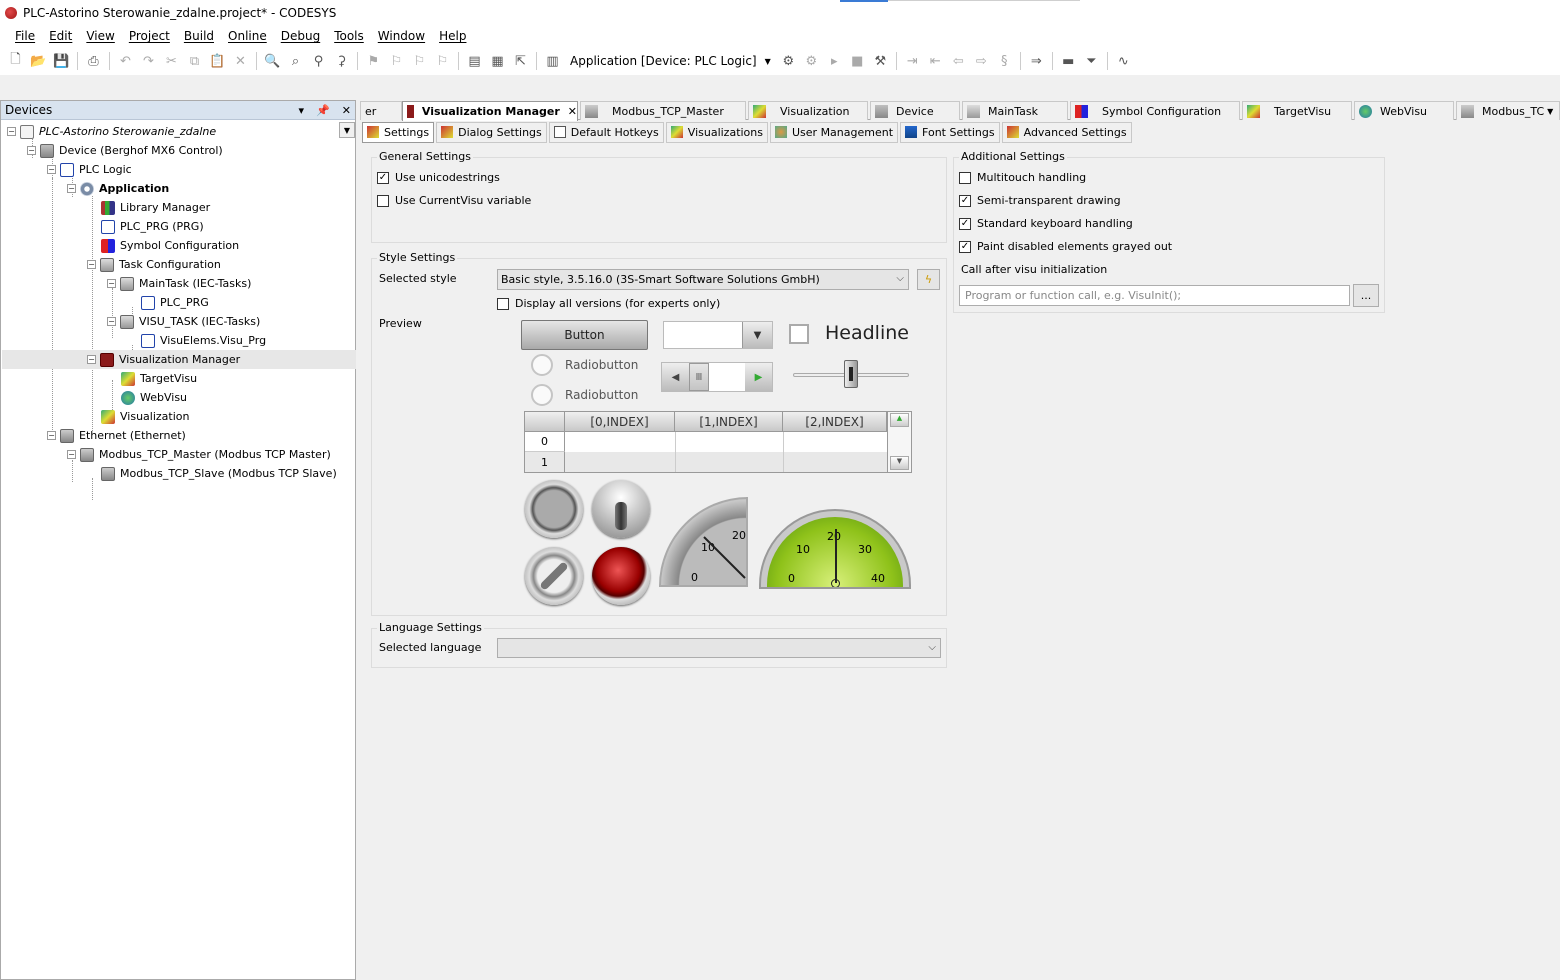 The image size is (1560, 980). I want to click on bookmark-prev-icon: ⚐, so click(397, 61).